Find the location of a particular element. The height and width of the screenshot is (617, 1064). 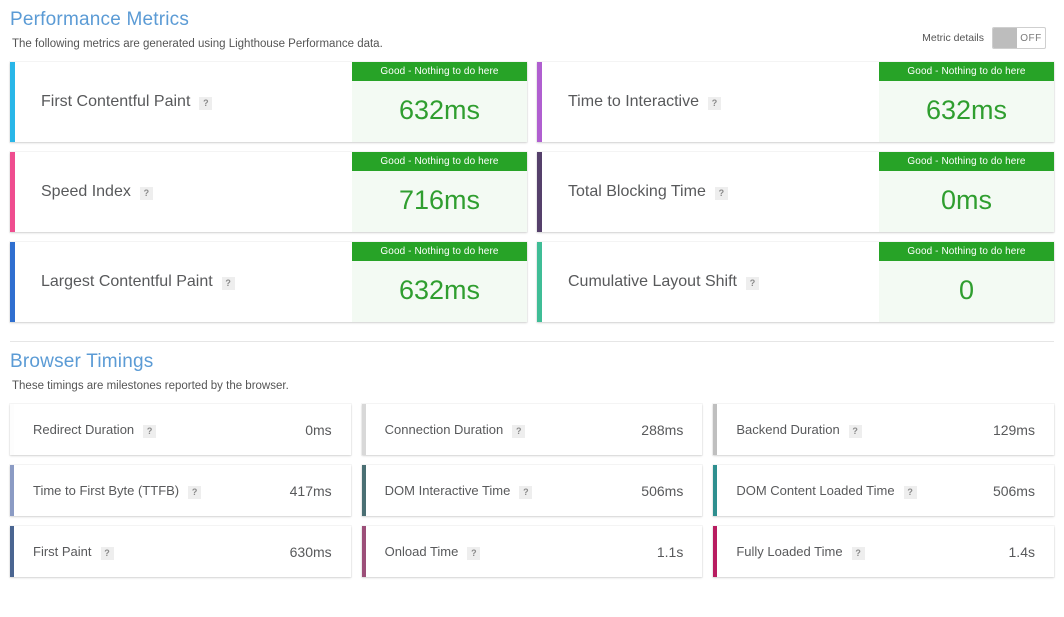

metric-label-wrap: Cumulative Layout Shift? is located at coordinates (710, 282).